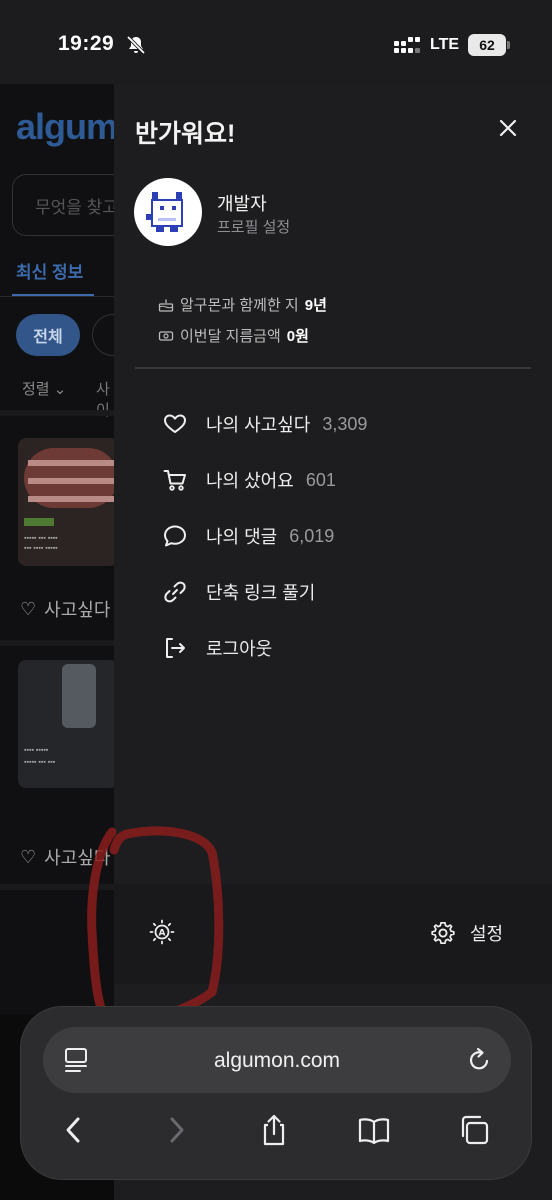 This screenshot has width=552, height=1200. Describe the element at coordinates (374, 1130) in the screenshot. I see `bookmarks-icon` at that location.